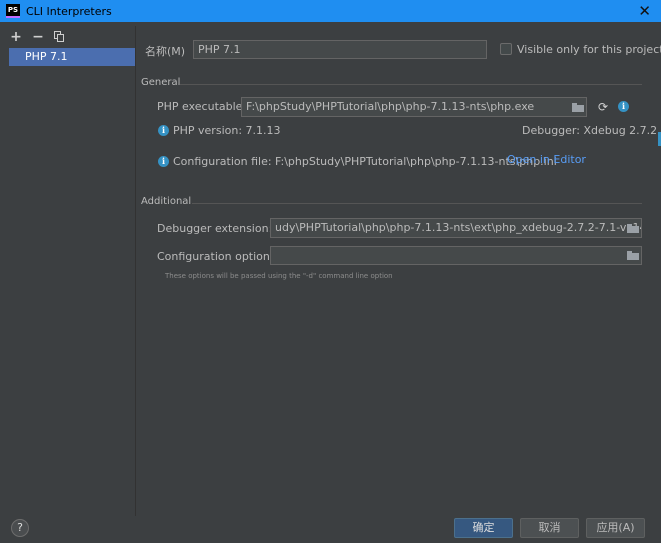 This screenshot has height=543, width=661. Describe the element at coordinates (549, 528) in the screenshot. I see `cancel-button: 取消` at that location.